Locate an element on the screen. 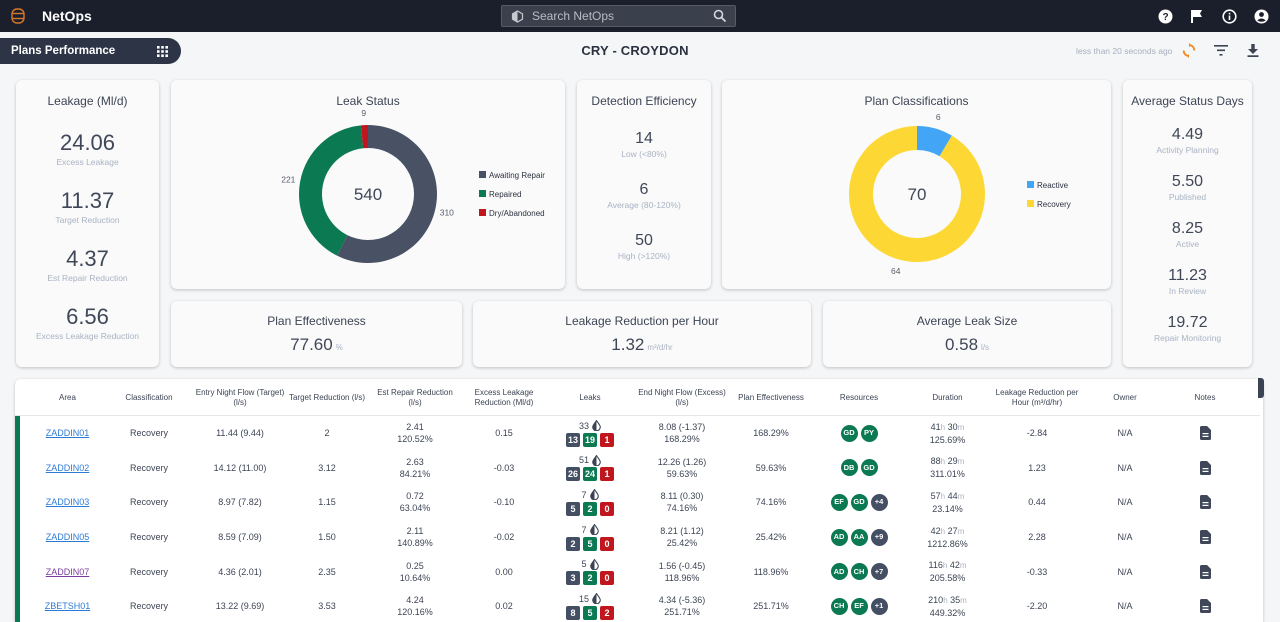  legend-item-dry-abandoned: Dry/Abandoned is located at coordinates (512, 213).